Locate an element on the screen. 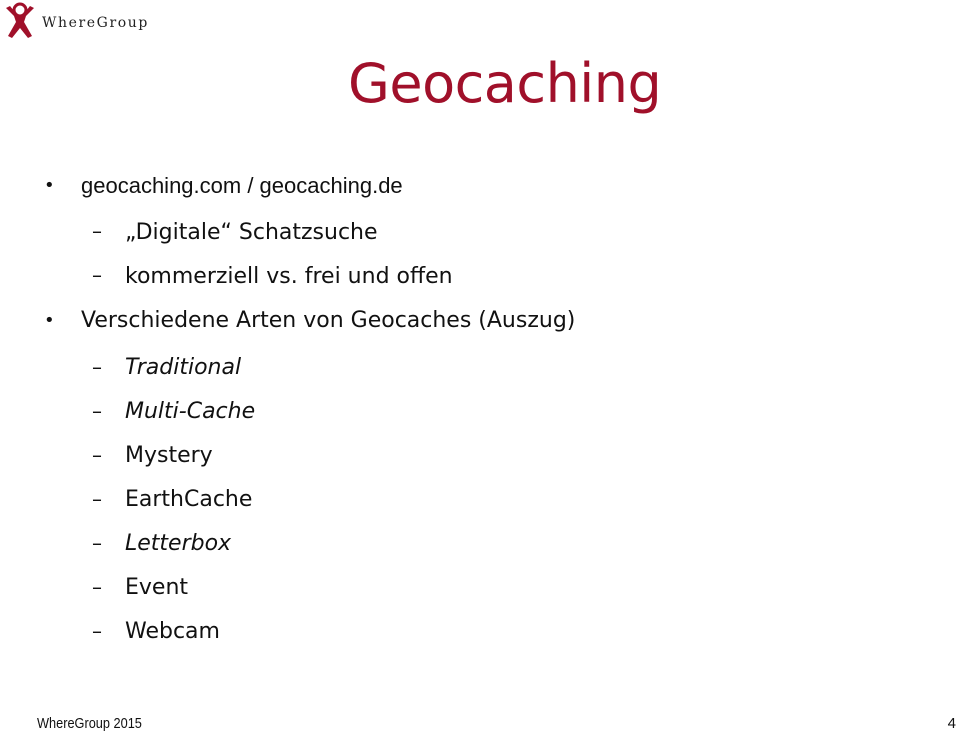  footer-label: WhereGroup 2015 is located at coordinates (89, 723).